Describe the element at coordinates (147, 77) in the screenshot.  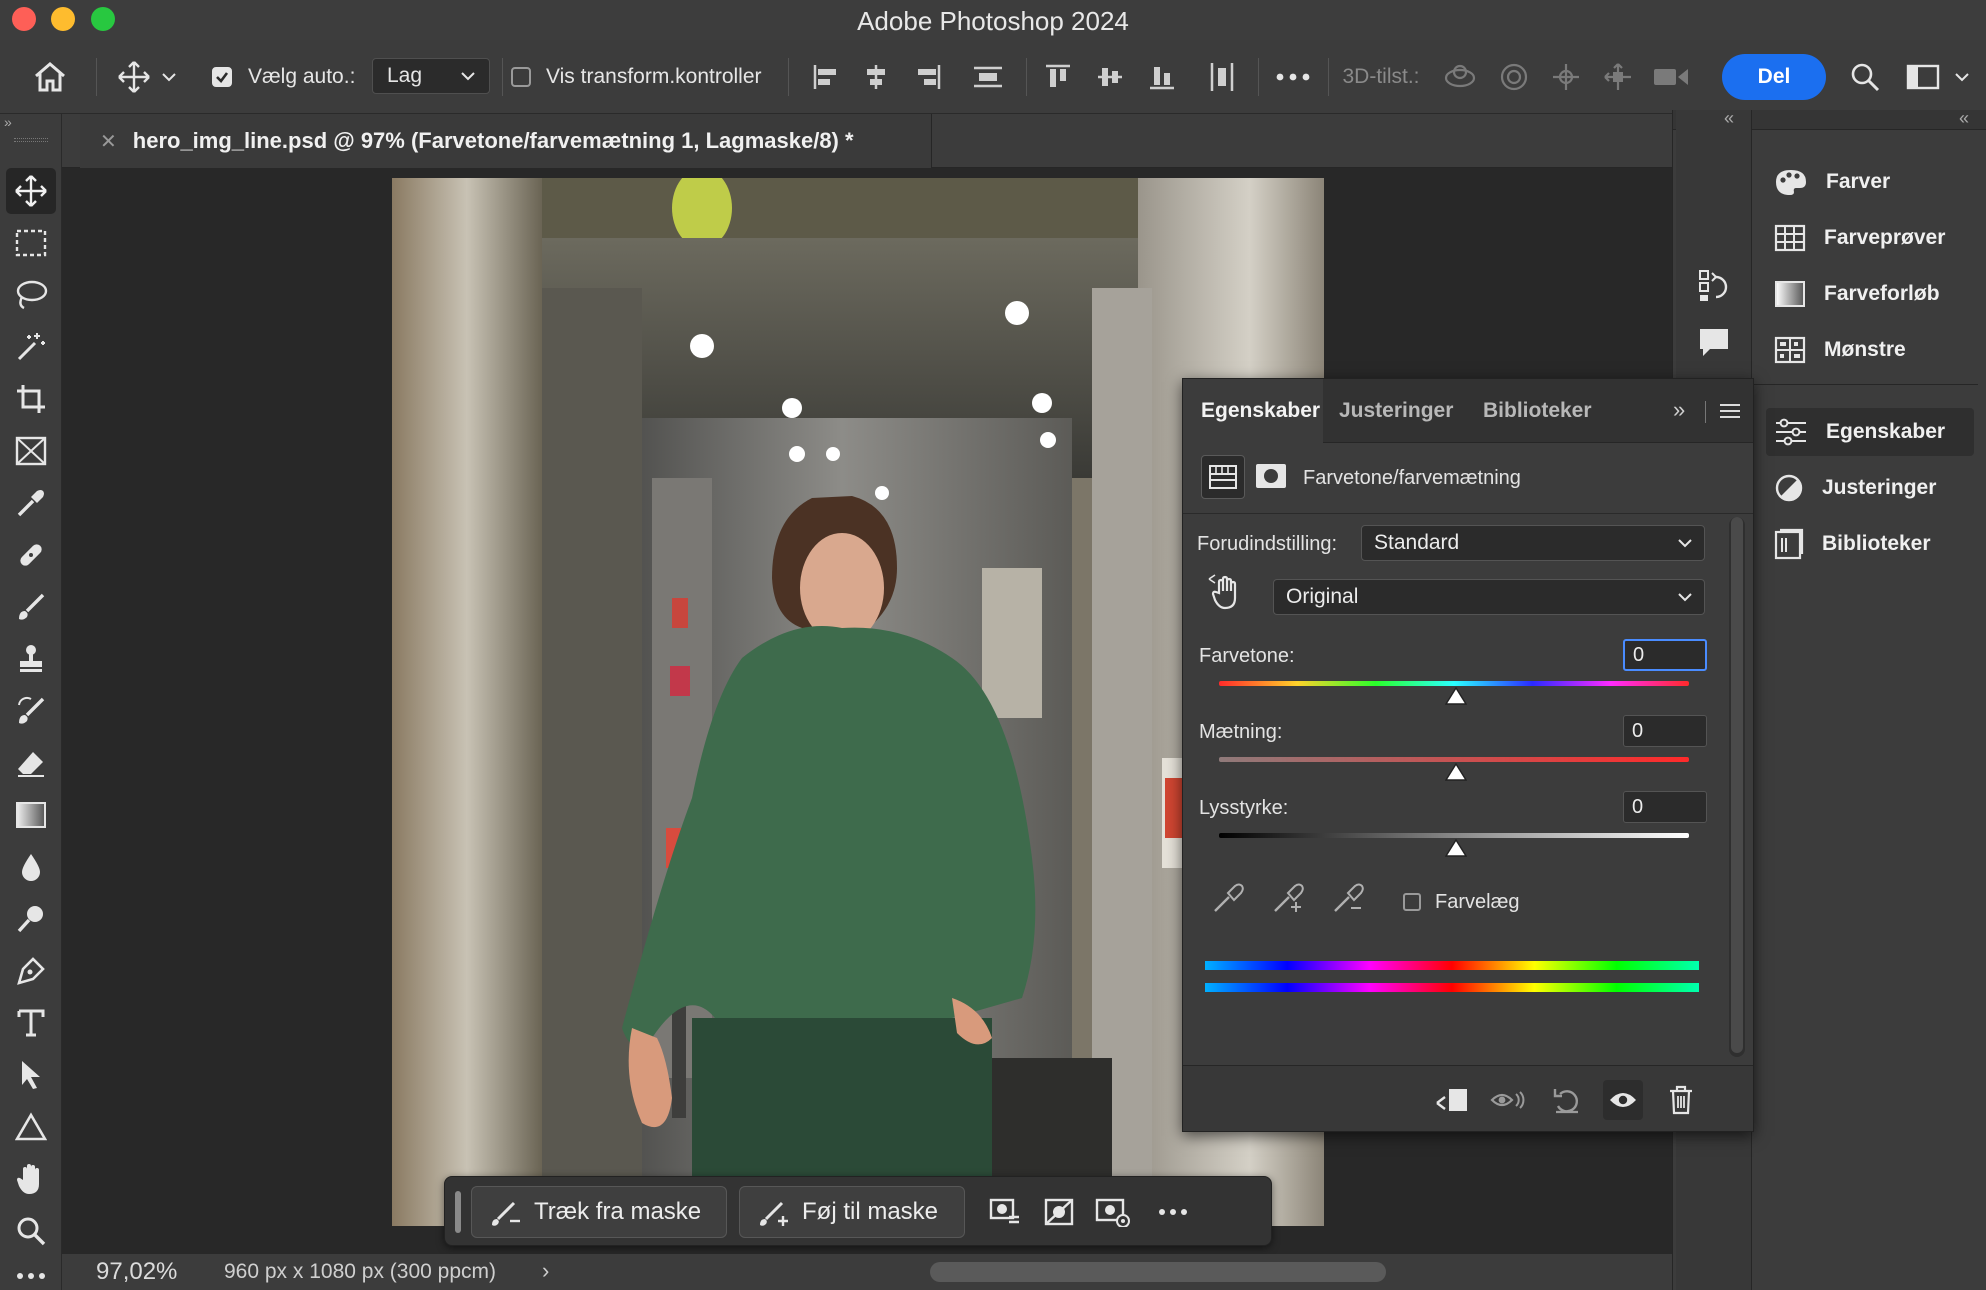
I see `move-tool-preset-button` at that location.